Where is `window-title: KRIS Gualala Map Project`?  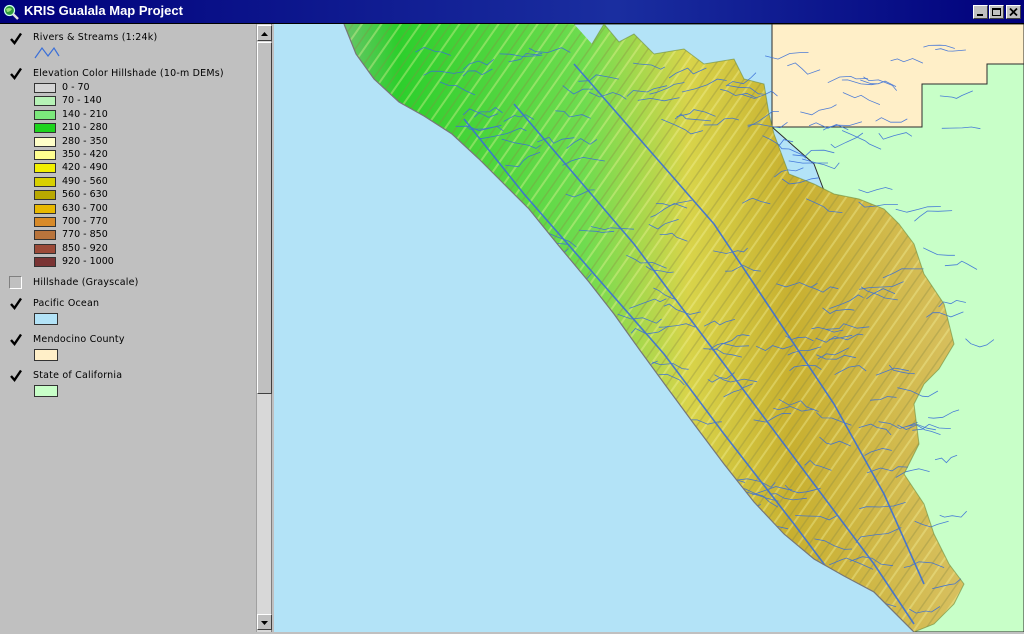
window-title: KRIS Gualala Map Project is located at coordinates (103, 10).